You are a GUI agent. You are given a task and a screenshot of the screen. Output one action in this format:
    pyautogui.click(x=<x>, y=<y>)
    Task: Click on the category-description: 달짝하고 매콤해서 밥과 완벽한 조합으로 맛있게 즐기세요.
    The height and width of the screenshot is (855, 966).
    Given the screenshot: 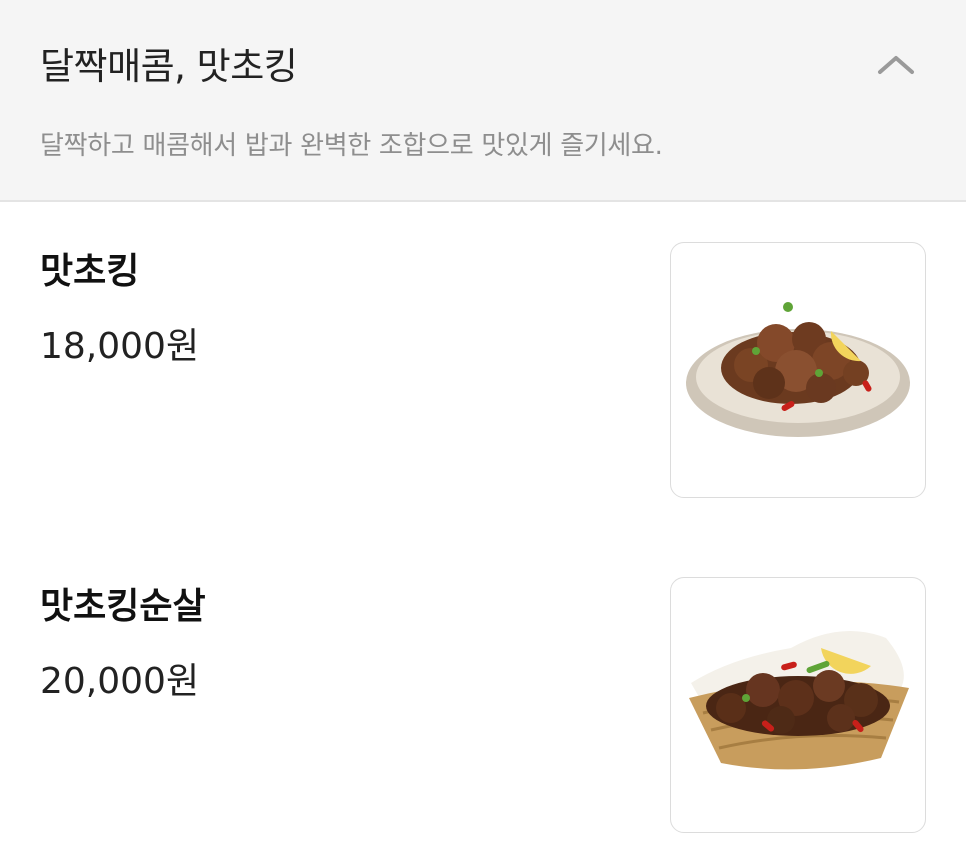 What is the action you would take?
    pyautogui.click(x=351, y=146)
    